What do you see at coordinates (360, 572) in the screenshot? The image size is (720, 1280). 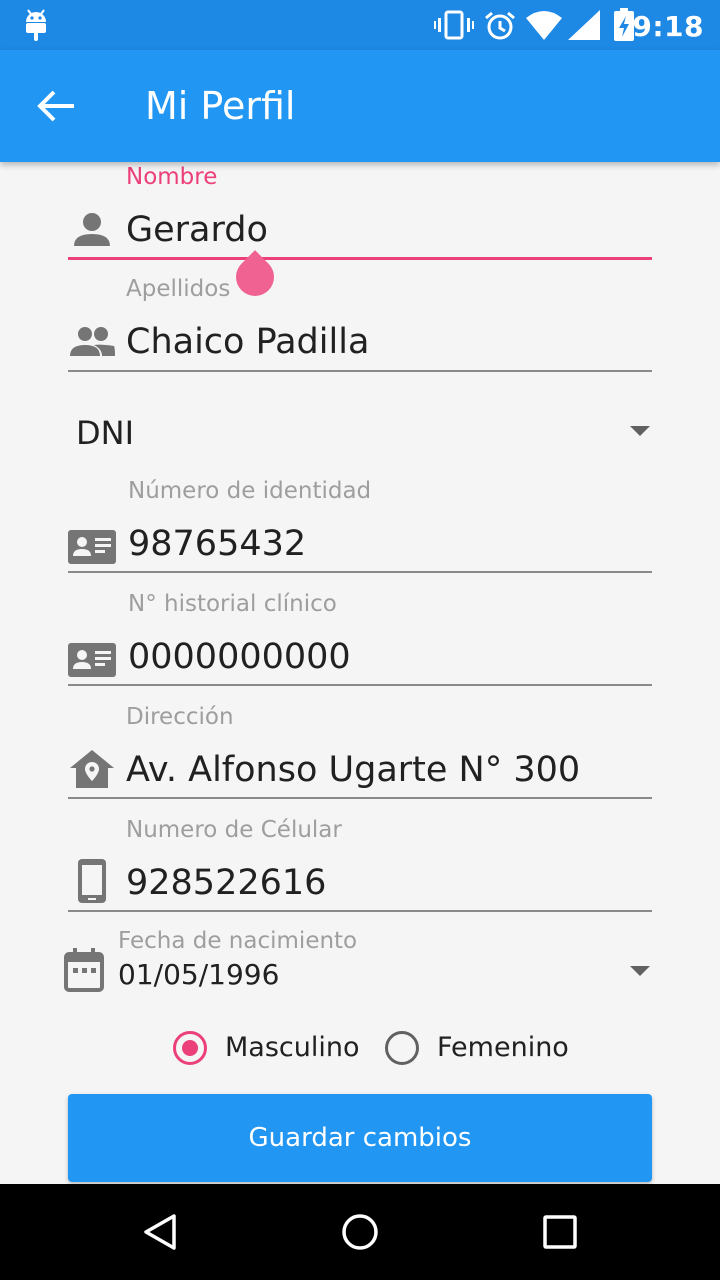 I see `numero-identidad-underline` at bounding box center [360, 572].